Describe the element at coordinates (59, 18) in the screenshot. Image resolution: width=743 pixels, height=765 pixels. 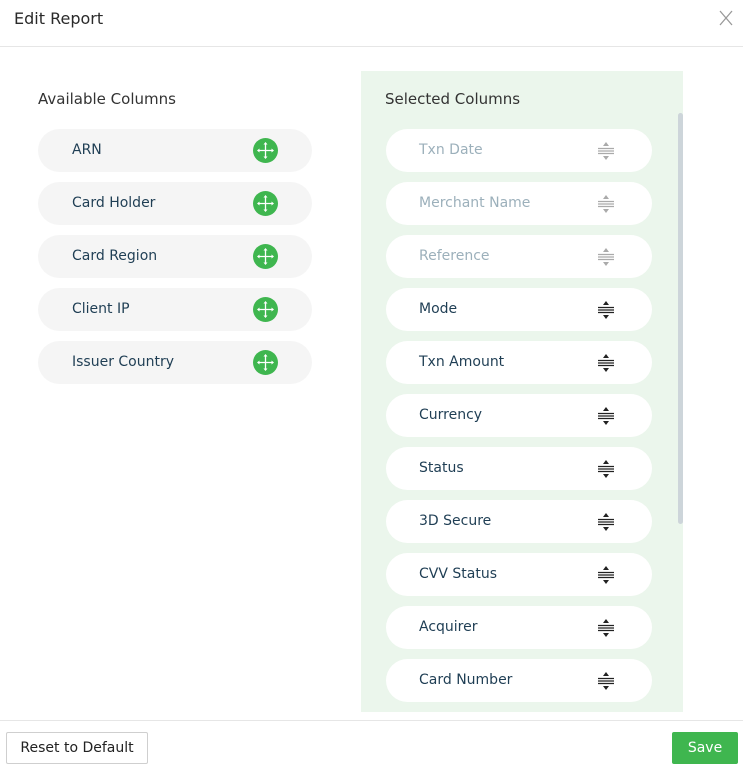
I see `modal-title: Edit Report` at that location.